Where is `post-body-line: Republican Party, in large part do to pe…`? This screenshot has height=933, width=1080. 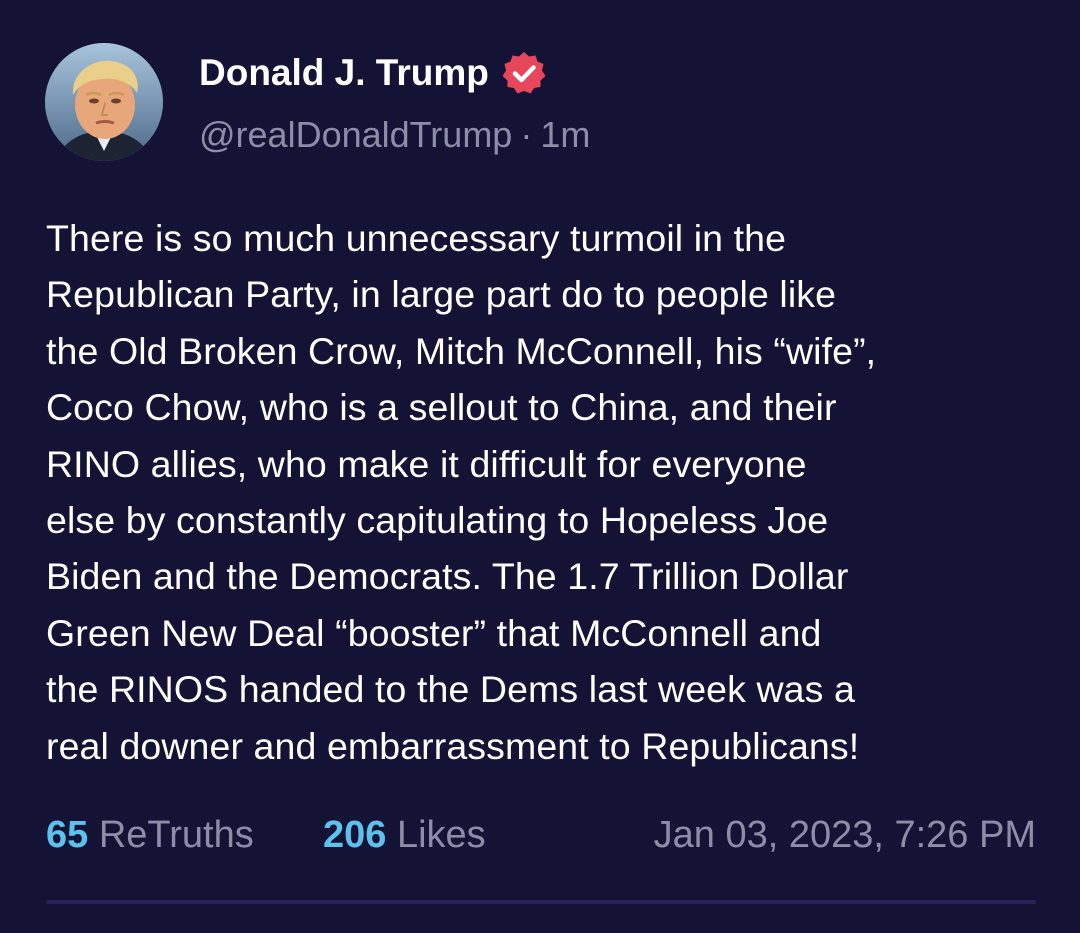
post-body-line: Republican Party, in large part do to pe… is located at coordinates (441, 294).